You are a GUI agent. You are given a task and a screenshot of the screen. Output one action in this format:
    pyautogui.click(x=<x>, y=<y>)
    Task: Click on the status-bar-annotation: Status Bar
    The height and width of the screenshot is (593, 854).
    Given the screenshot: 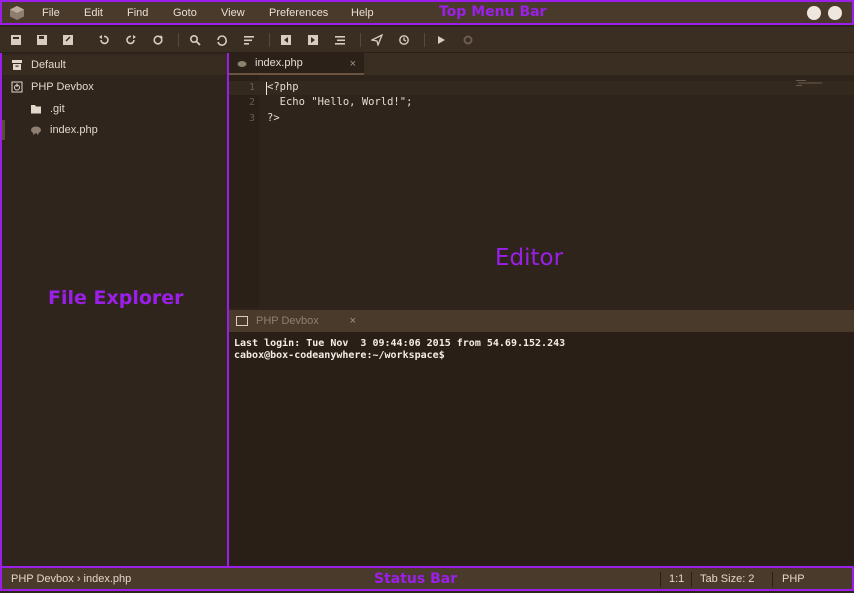 What is the action you would take?
    pyautogui.click(x=416, y=579)
    